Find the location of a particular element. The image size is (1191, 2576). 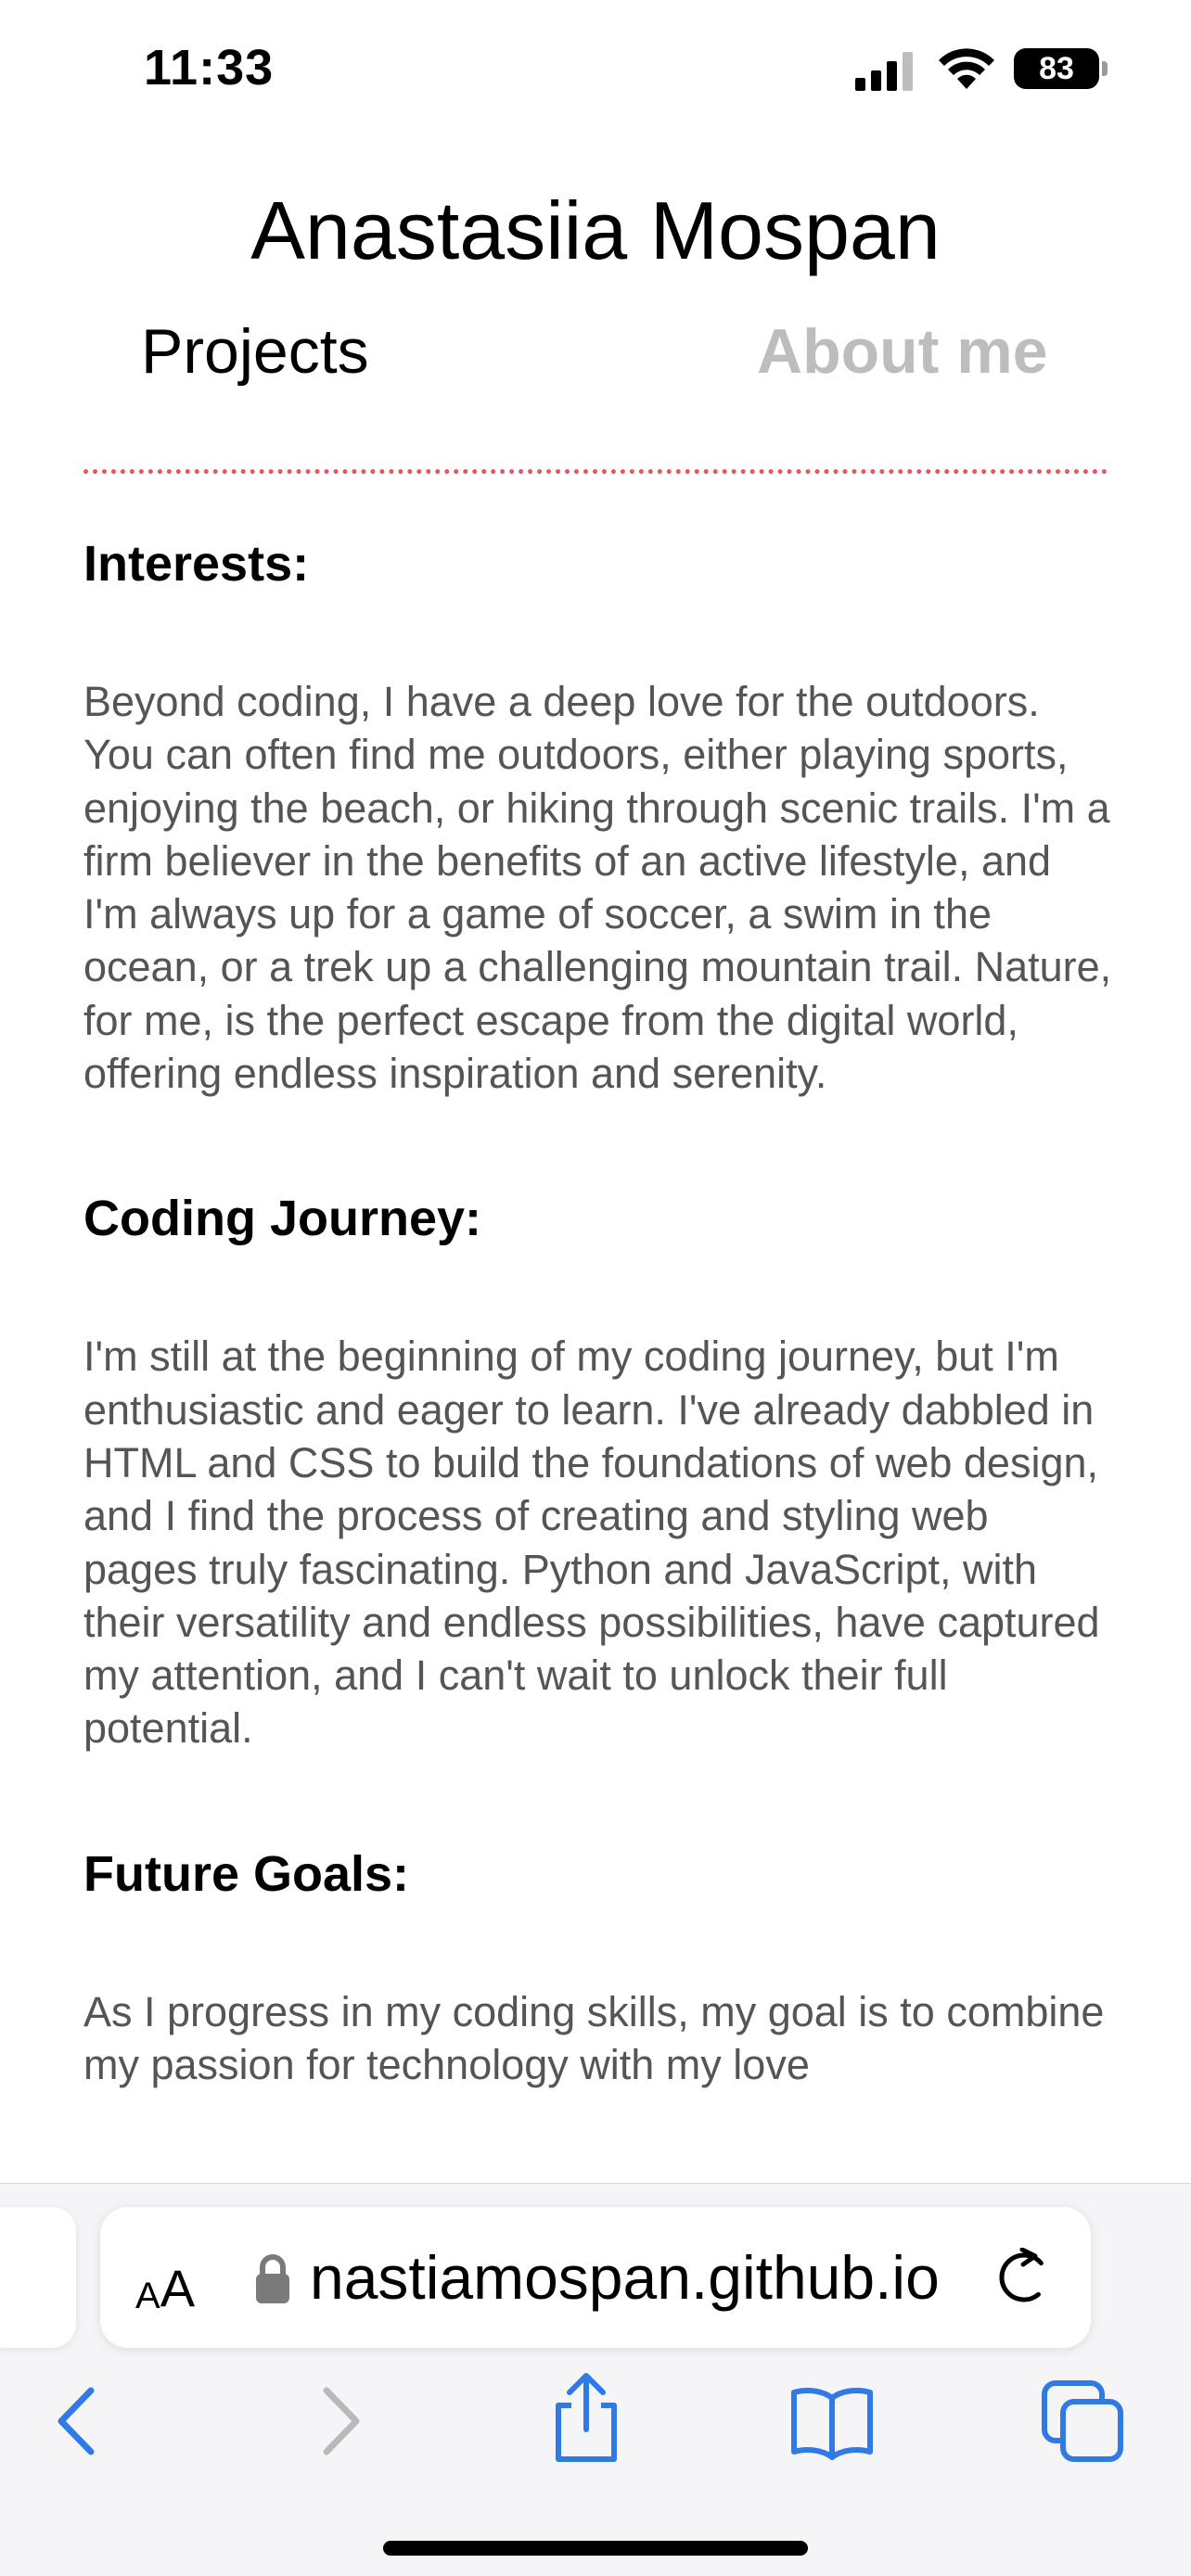

tabs-icon is located at coordinates (1082, 2421).